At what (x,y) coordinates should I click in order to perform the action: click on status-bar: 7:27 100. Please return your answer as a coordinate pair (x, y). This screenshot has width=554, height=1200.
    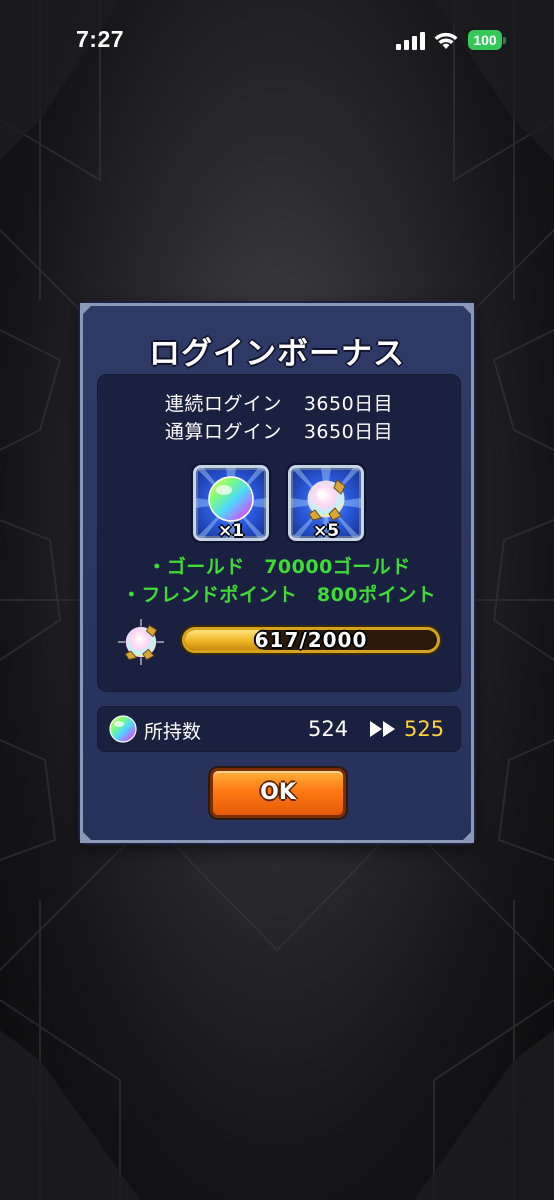
    Looking at the image, I should click on (277, 42).